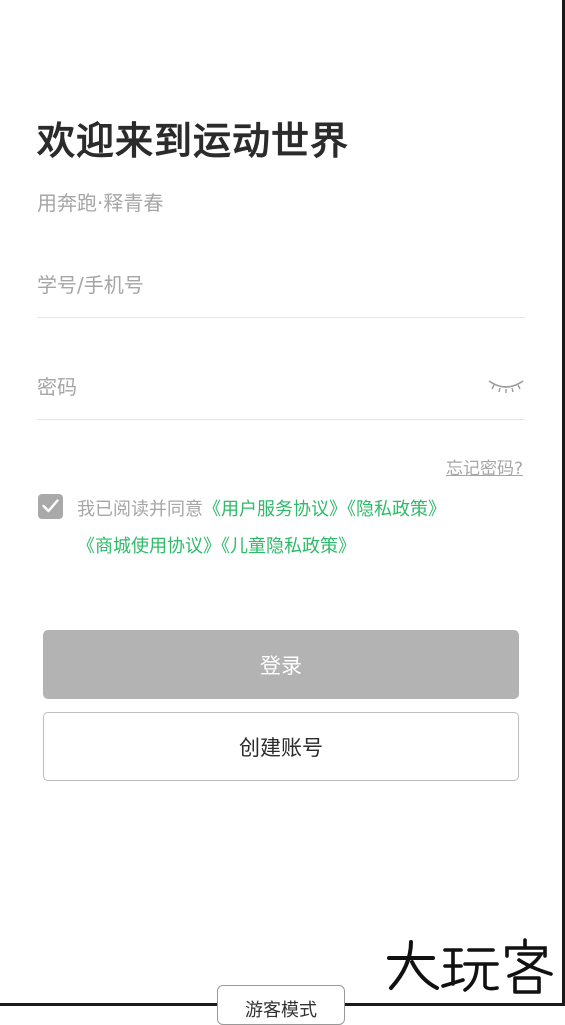 The height and width of the screenshot is (1025, 565). Describe the element at coordinates (396, 509) in the screenshot. I see `privacy-policy-link: 《隐私政策》` at that location.